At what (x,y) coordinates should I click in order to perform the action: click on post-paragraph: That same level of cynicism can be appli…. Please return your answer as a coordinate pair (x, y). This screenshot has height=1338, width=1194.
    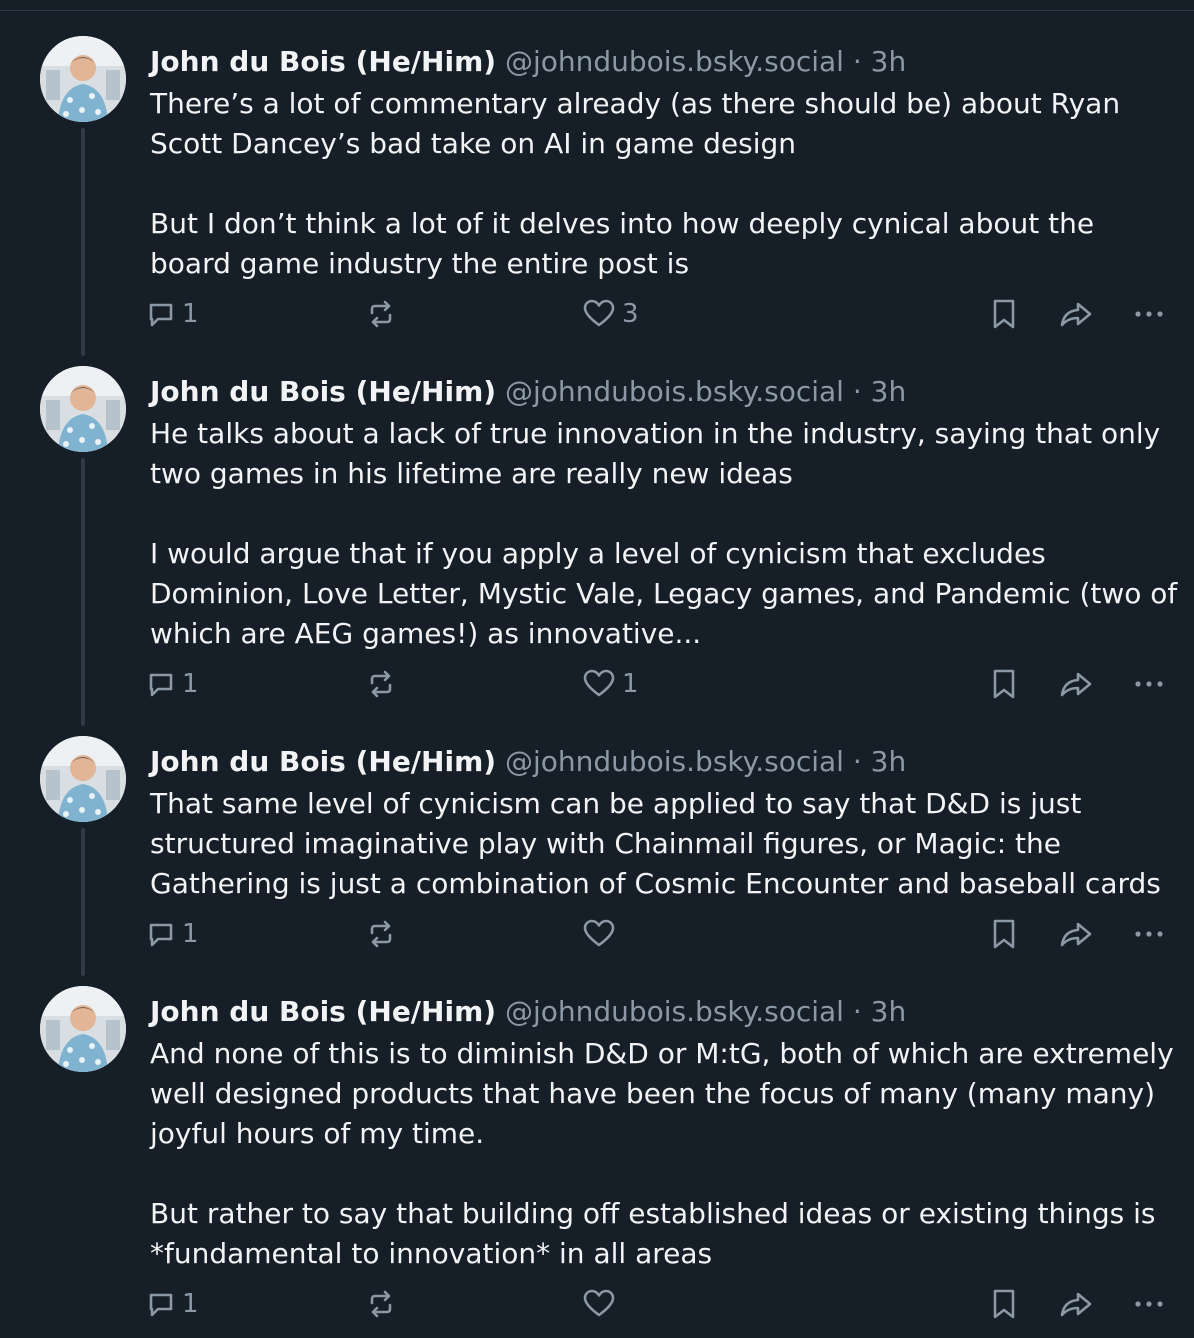
    Looking at the image, I should click on (655, 843).